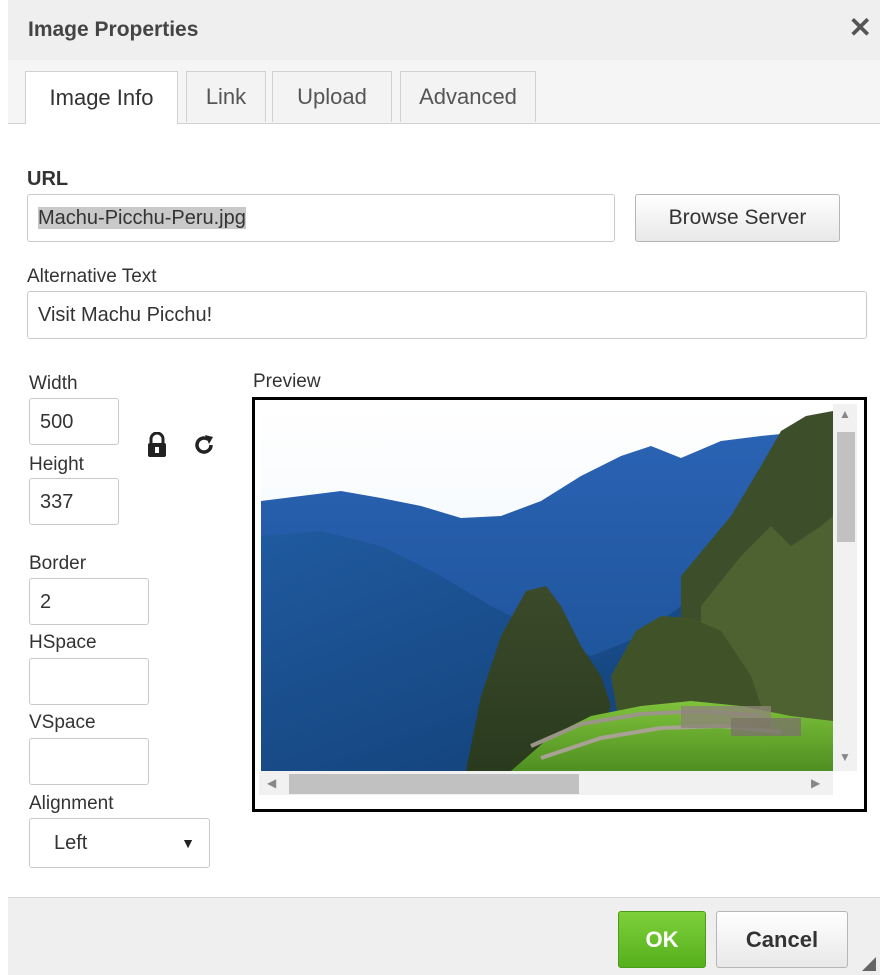  I want to click on alignment-label: Alignment, so click(71, 803).